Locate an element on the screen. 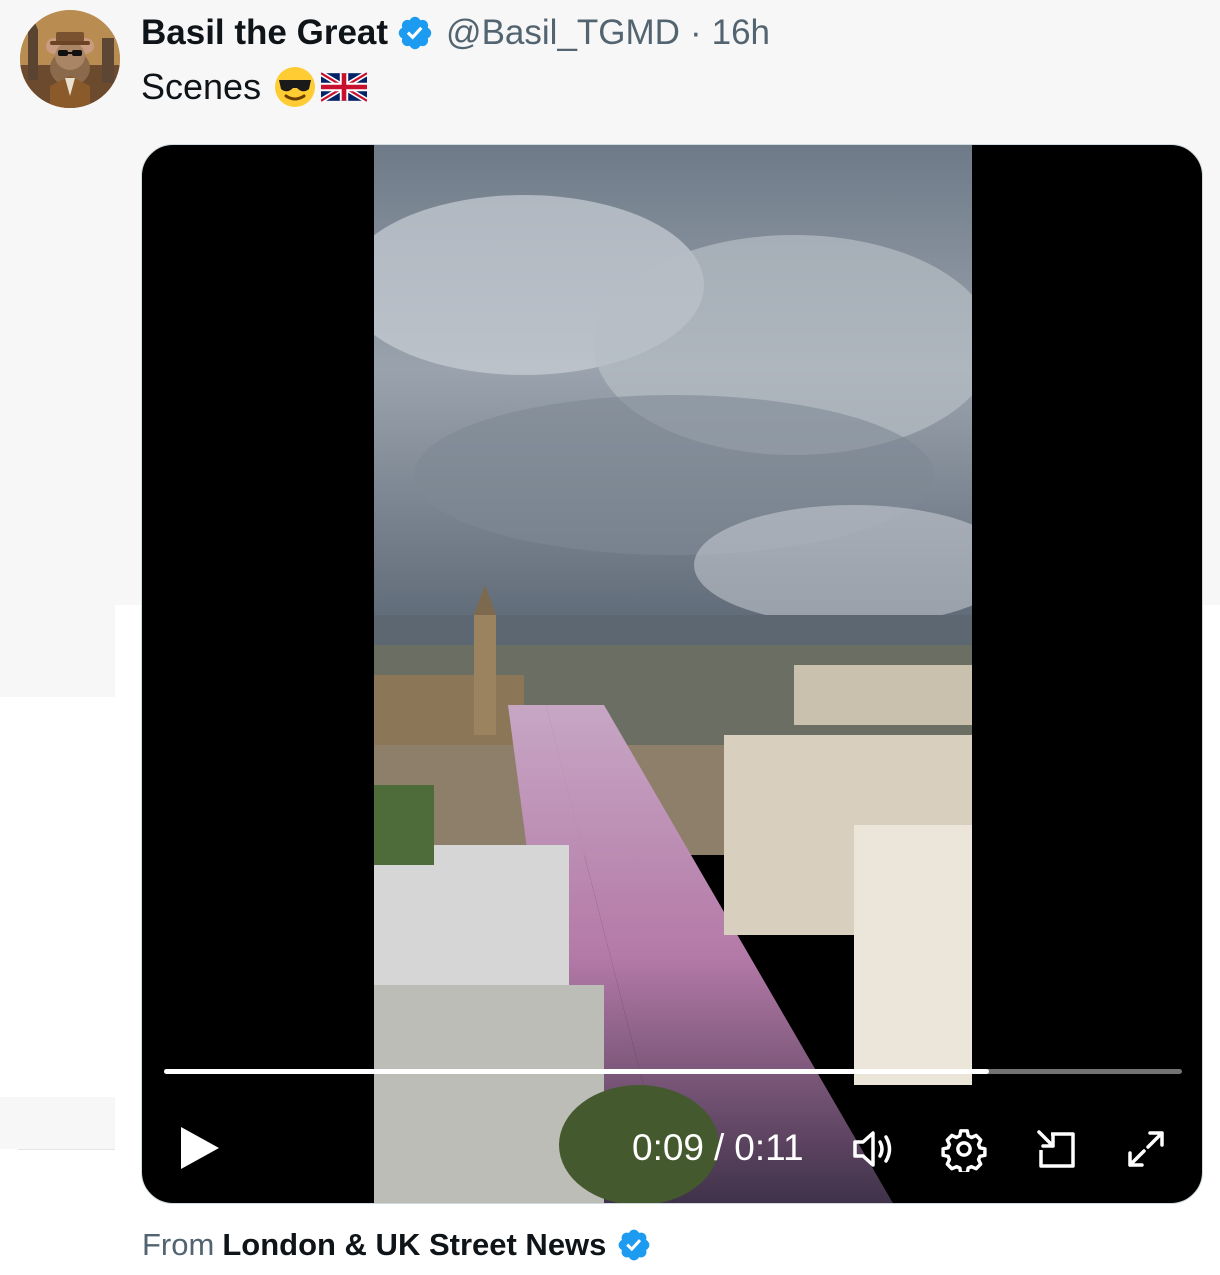  tweet-text: Scenes is located at coordinates (254, 87).